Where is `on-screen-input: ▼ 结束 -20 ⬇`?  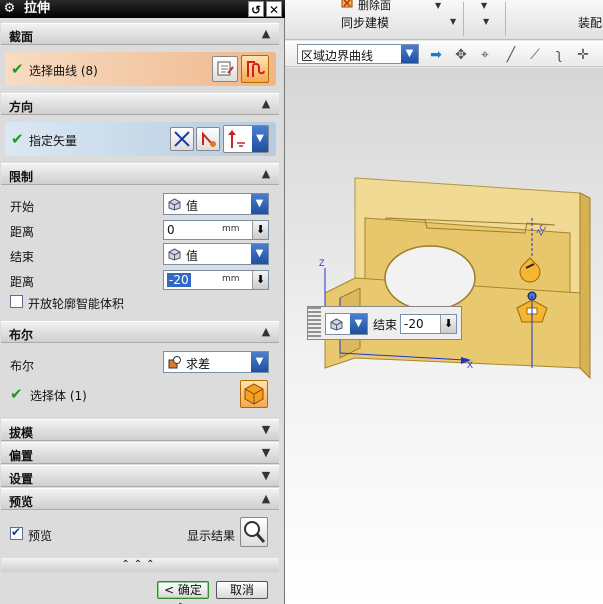
on-screen-input: ▼ 结束 -20 ⬇ is located at coordinates (384, 323).